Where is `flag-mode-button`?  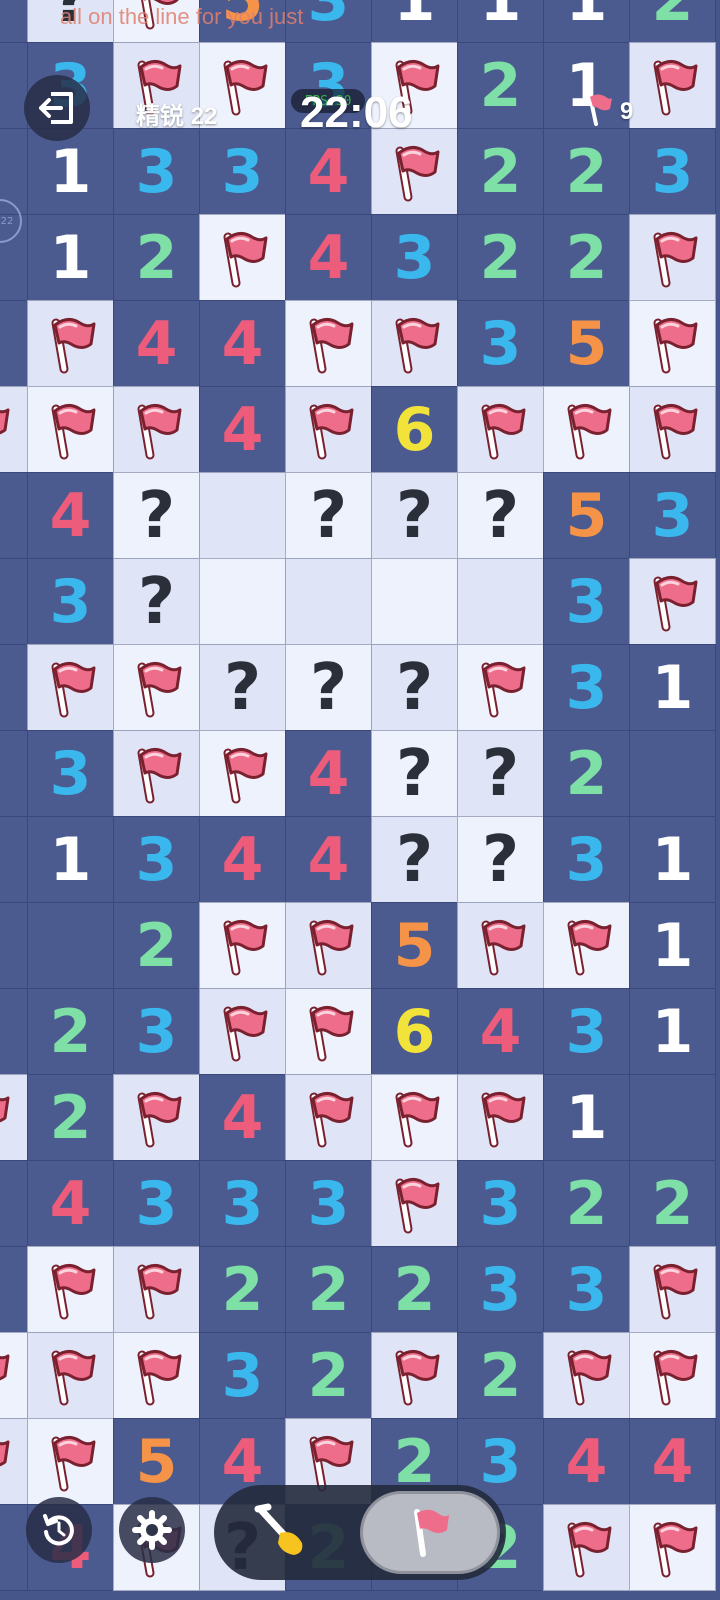 flag-mode-button is located at coordinates (430, 1532).